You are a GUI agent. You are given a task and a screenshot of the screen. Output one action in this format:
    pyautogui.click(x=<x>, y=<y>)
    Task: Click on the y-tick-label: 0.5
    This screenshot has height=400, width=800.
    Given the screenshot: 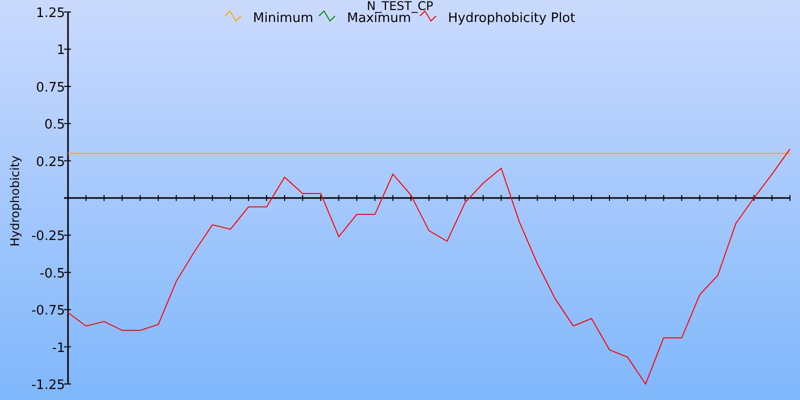 What is the action you would take?
    pyautogui.click(x=54, y=125)
    